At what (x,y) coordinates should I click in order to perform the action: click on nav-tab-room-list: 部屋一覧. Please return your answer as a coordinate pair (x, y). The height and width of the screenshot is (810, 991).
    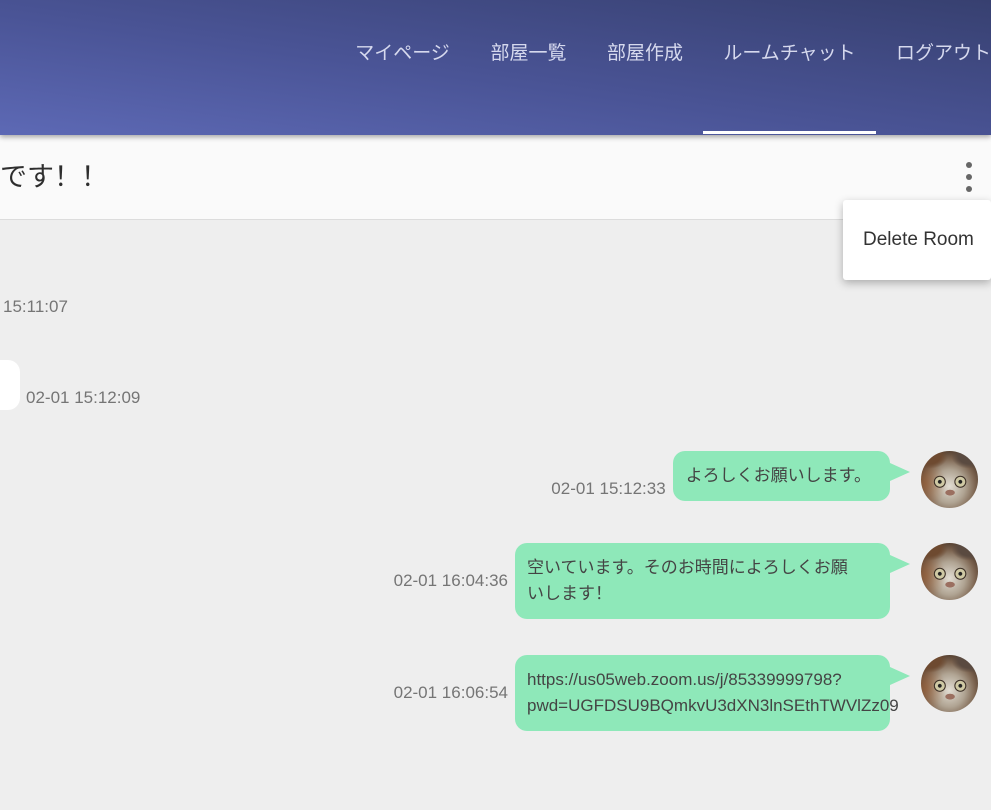
    Looking at the image, I should click on (528, 67).